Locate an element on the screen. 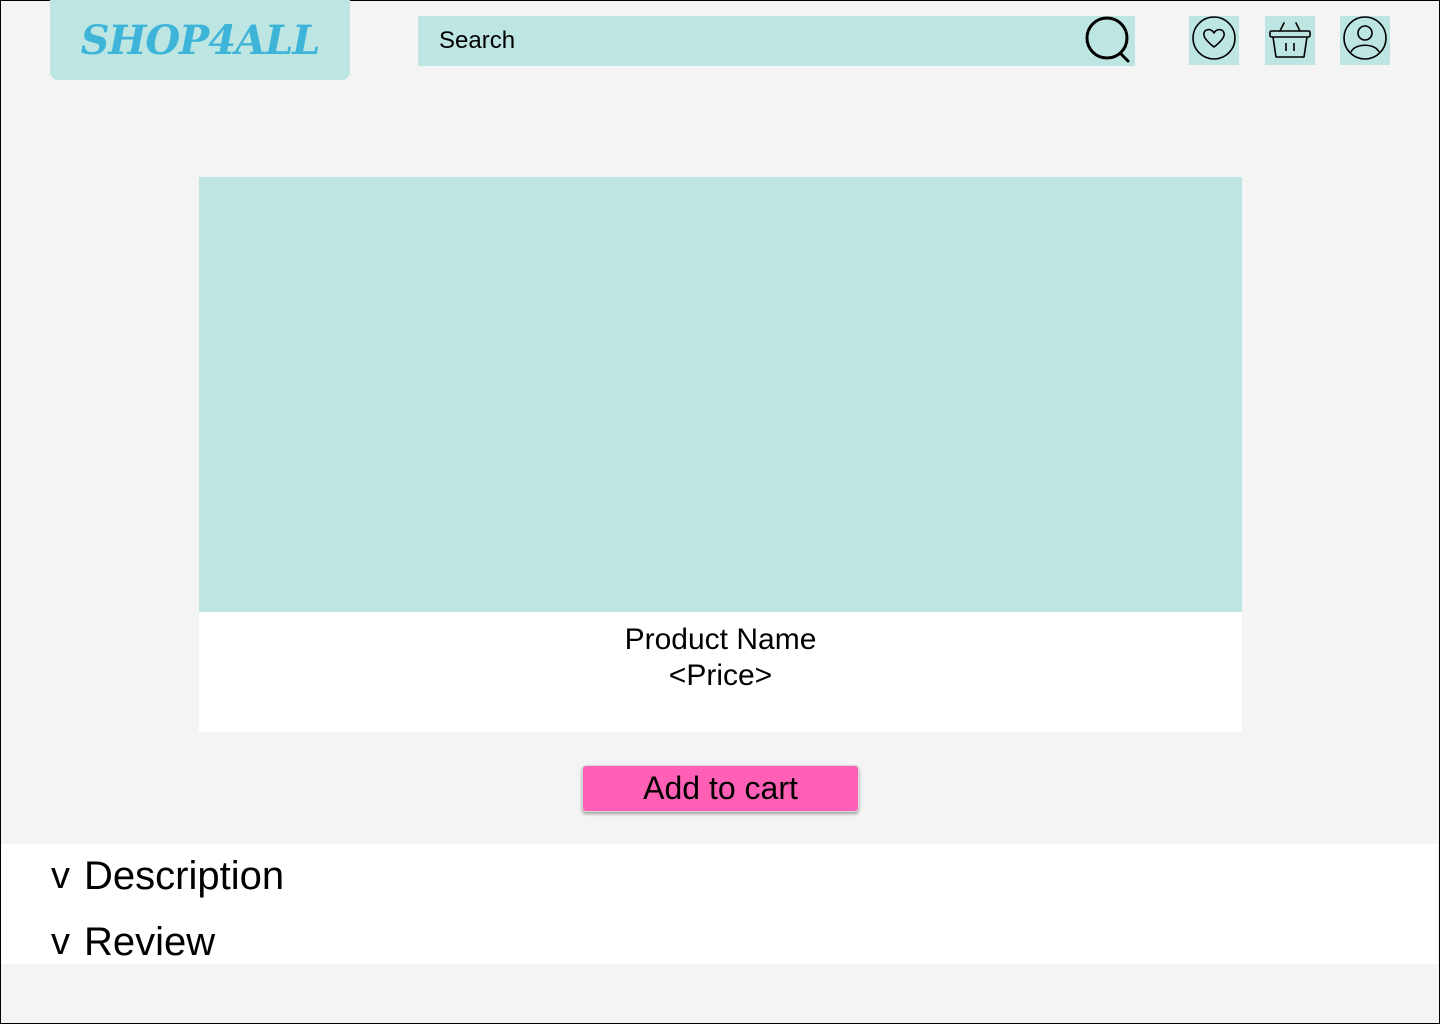 The width and height of the screenshot is (1440, 1024). search-bar is located at coordinates (776, 41).